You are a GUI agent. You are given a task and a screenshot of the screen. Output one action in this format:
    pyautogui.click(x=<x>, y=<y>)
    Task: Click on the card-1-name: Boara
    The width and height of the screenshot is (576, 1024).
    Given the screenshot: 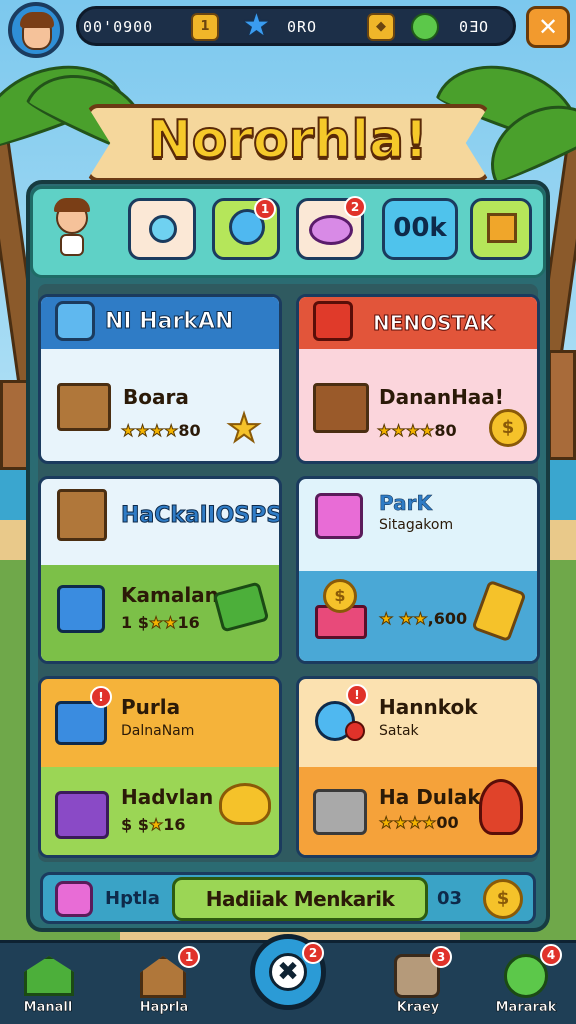 What is the action you would take?
    pyautogui.click(x=156, y=397)
    